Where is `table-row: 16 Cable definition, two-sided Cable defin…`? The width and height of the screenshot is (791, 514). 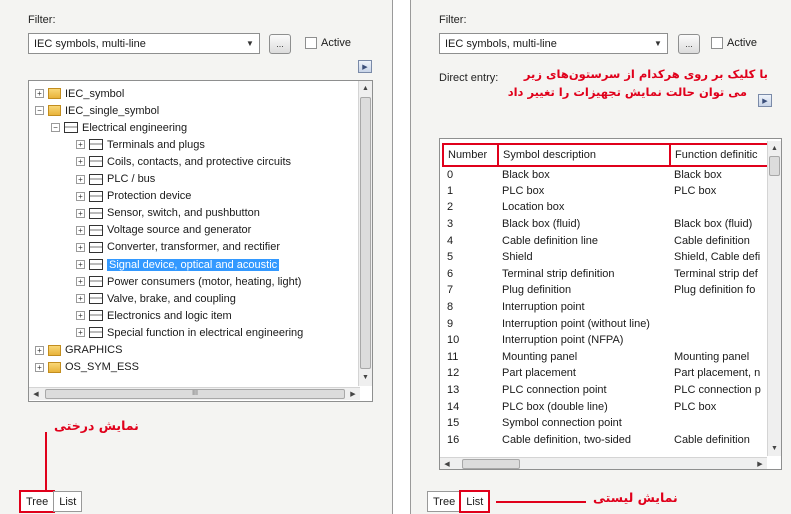 table-row: 16 Cable definition, two-sided Cable defin… is located at coordinates (605, 440).